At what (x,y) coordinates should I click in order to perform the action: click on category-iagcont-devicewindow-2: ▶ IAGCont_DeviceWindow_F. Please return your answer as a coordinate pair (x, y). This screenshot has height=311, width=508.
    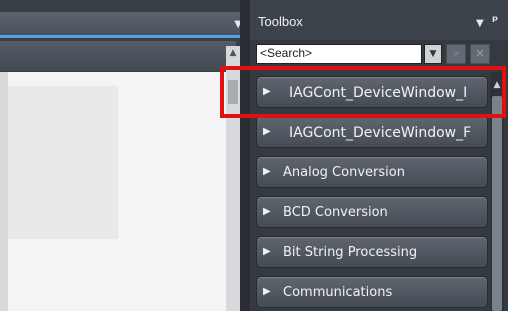
    Looking at the image, I should click on (372, 132).